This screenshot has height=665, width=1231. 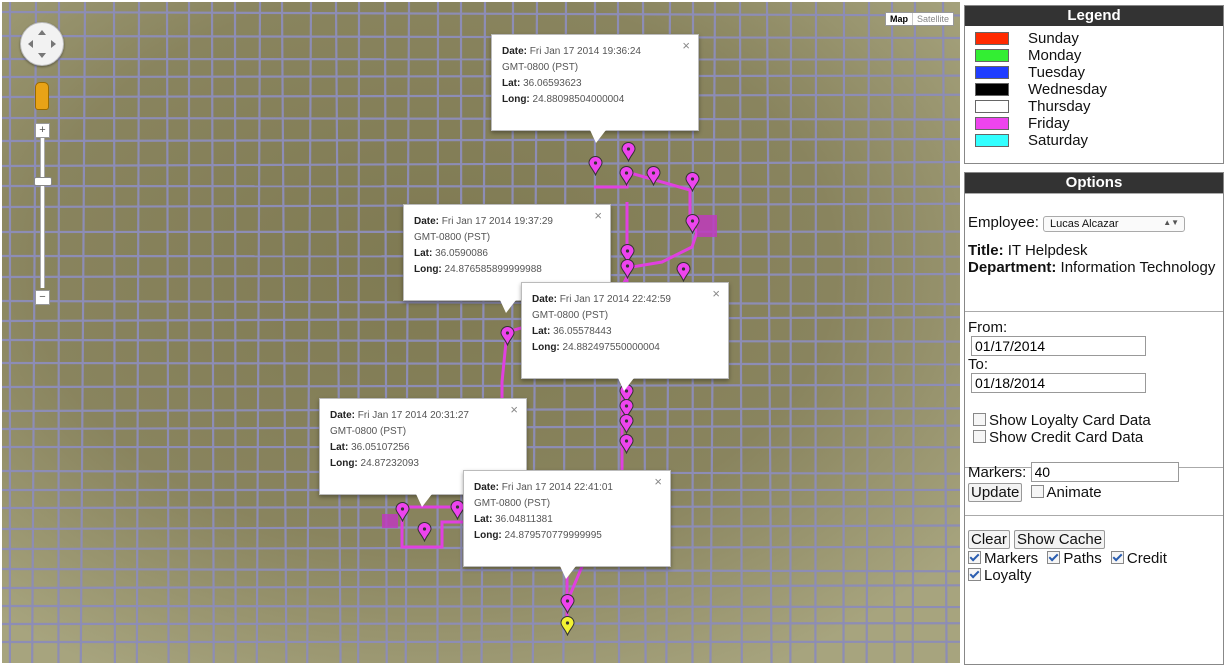 What do you see at coordinates (1104, 472) in the screenshot?
I see `markers-count-input` at bounding box center [1104, 472].